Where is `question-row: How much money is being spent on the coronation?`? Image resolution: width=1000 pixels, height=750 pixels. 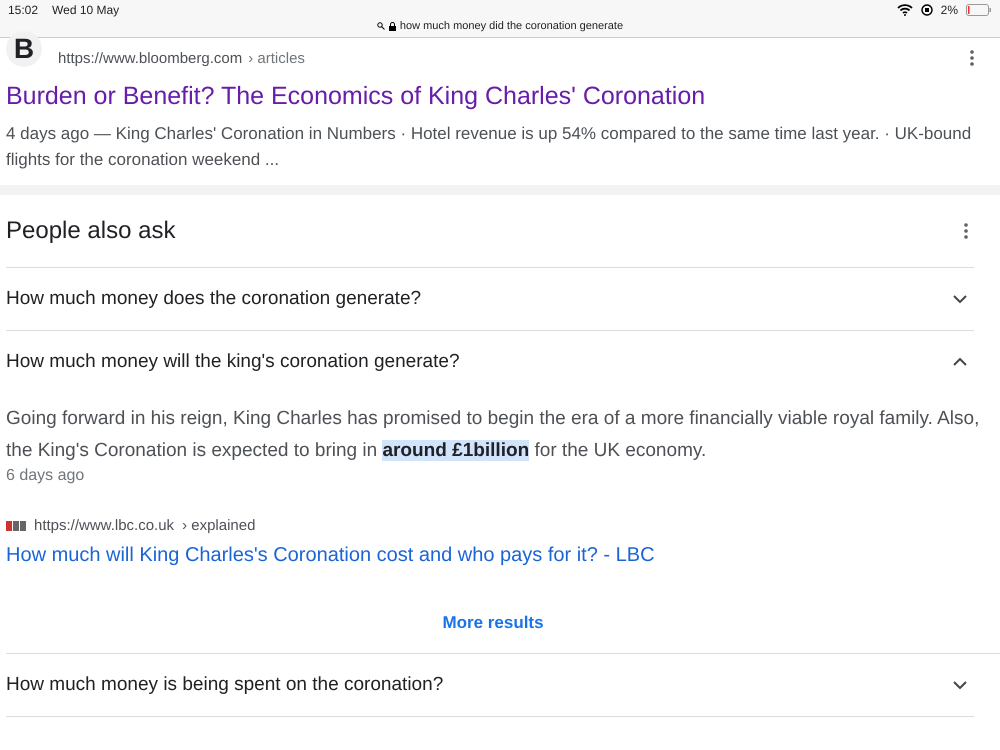
question-row: How much money is being spent on the coronation? is located at coordinates (490, 685).